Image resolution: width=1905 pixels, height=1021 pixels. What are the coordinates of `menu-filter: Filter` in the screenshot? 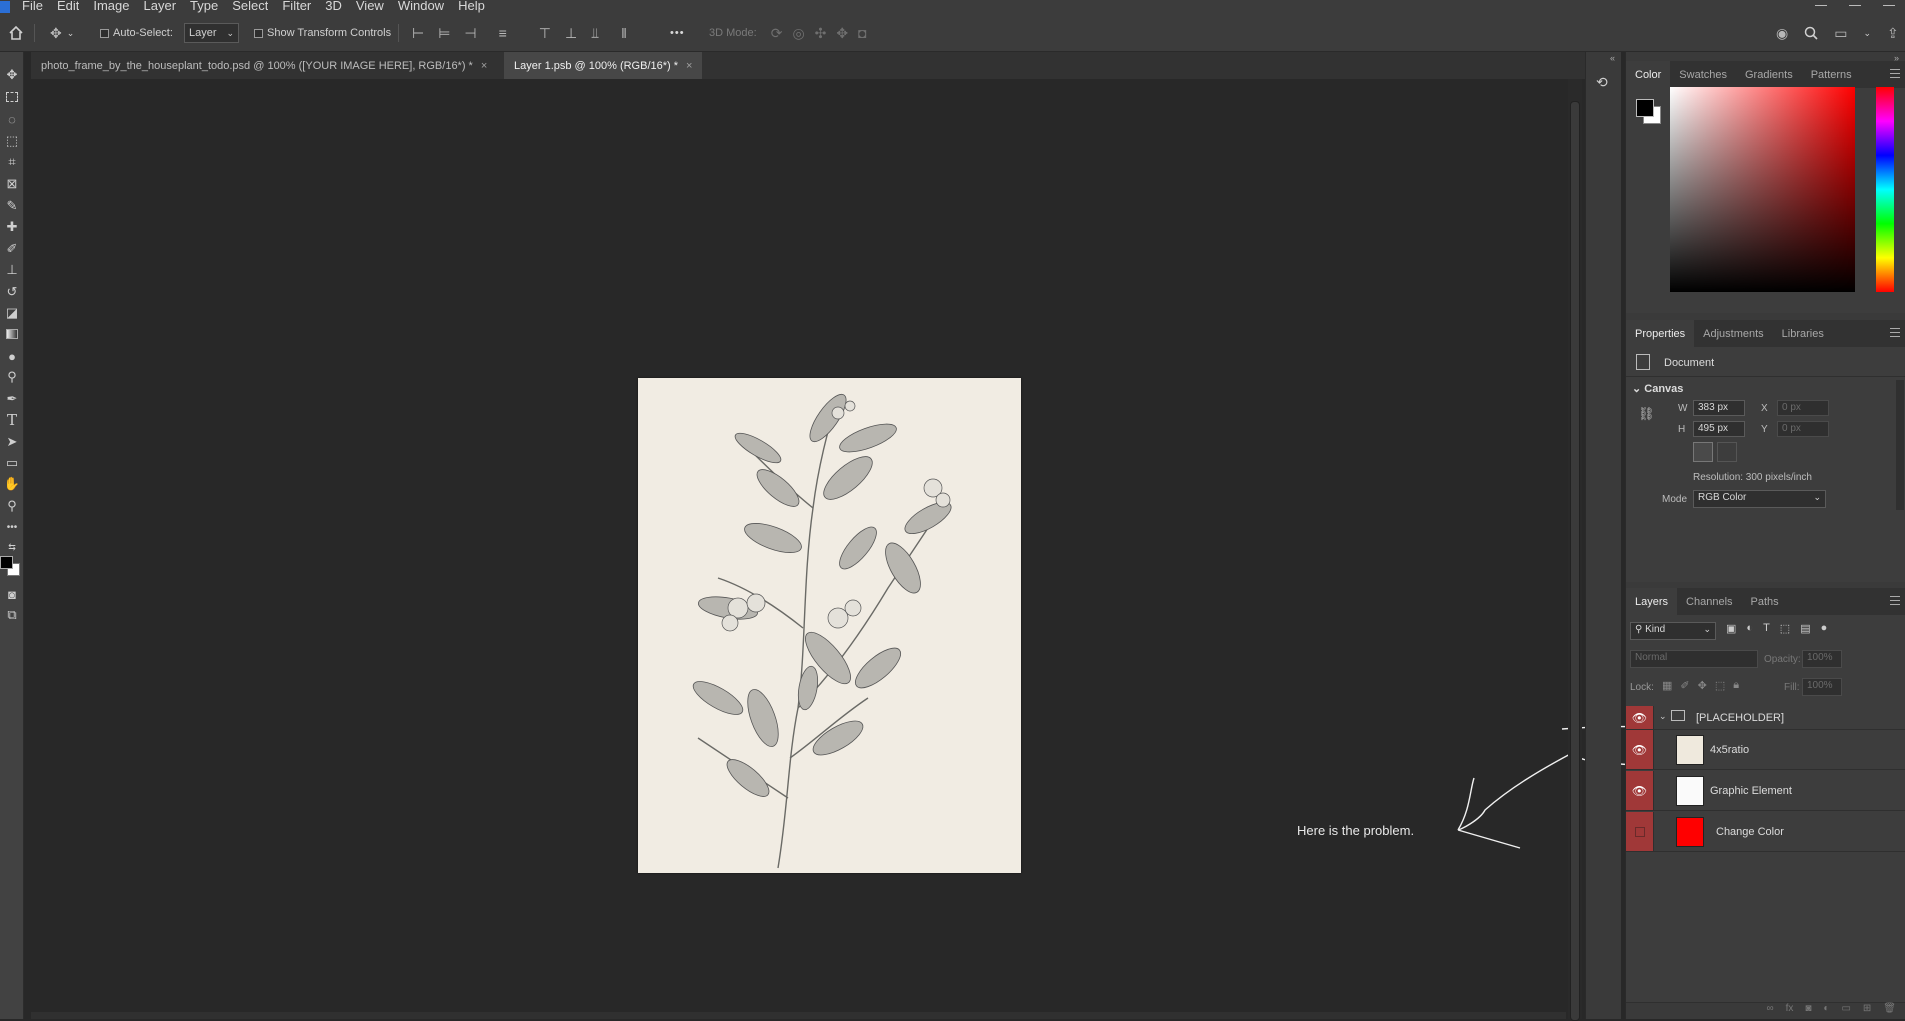 It's located at (296, 7).